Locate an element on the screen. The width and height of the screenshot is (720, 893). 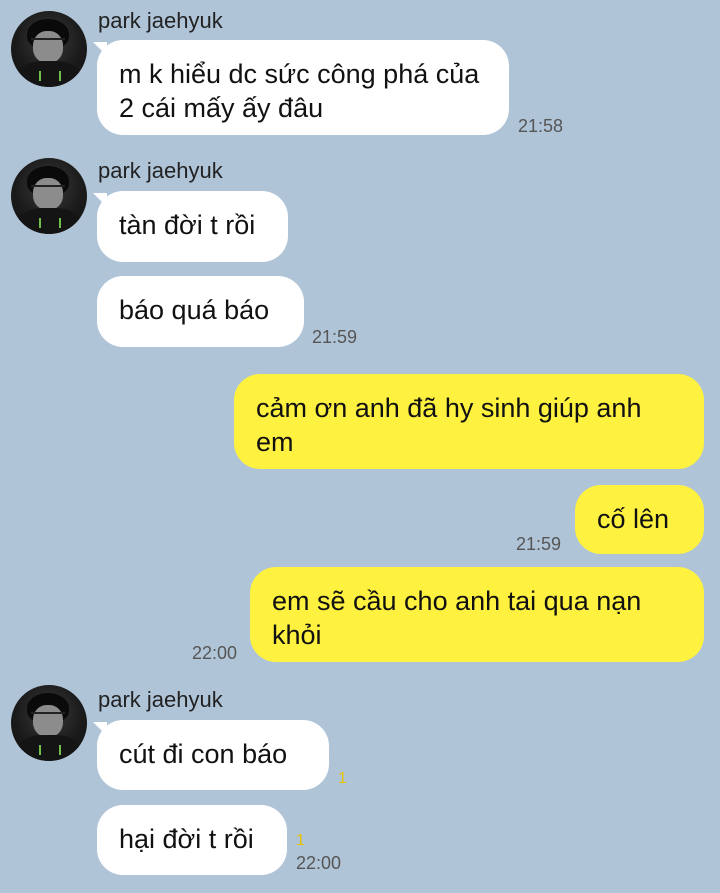
message-text: cố lên is located at coordinates (633, 519).